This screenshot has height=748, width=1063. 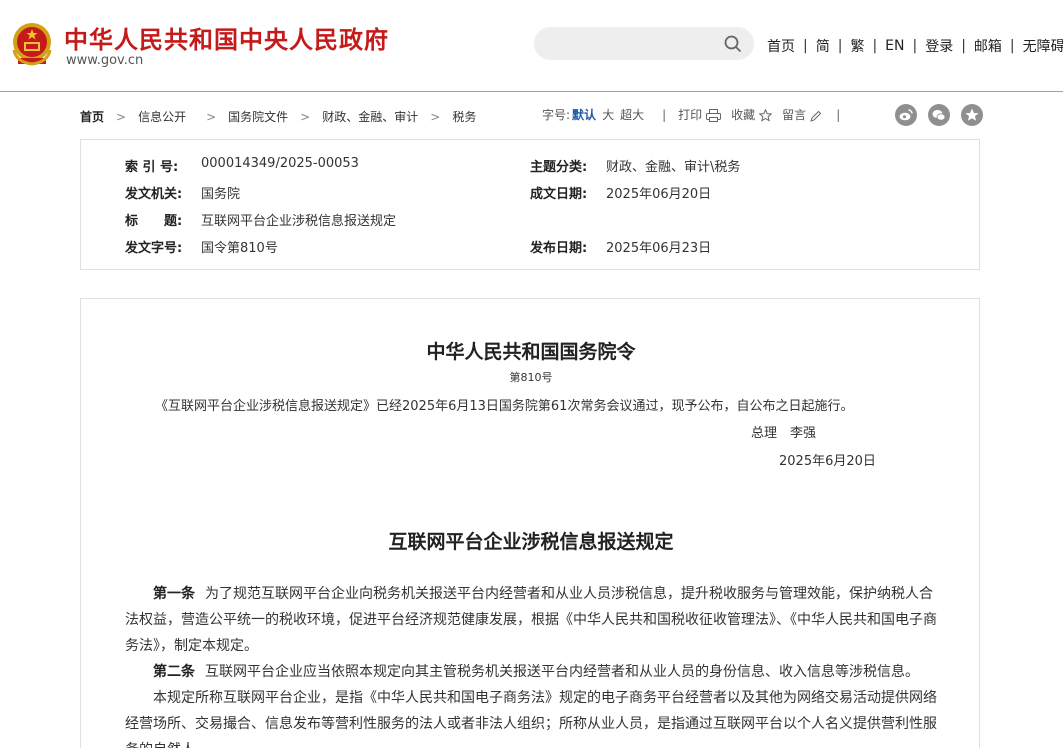 What do you see at coordinates (714, 115) in the screenshot?
I see `printer-icon` at bounding box center [714, 115].